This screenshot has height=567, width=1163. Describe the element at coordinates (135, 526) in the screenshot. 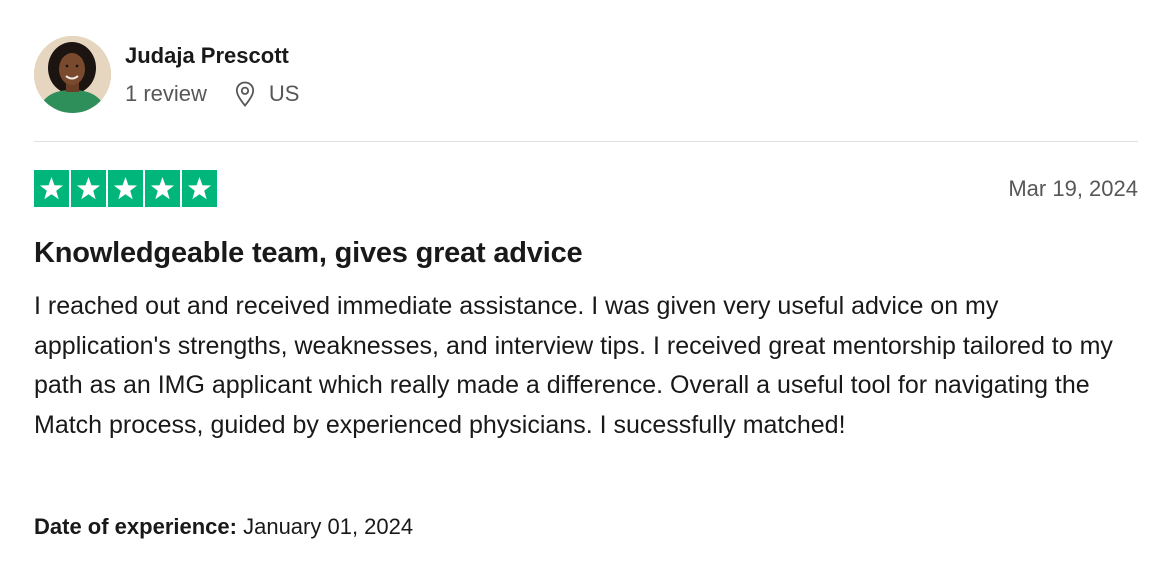

I see `experience-label: Date of experience:` at that location.